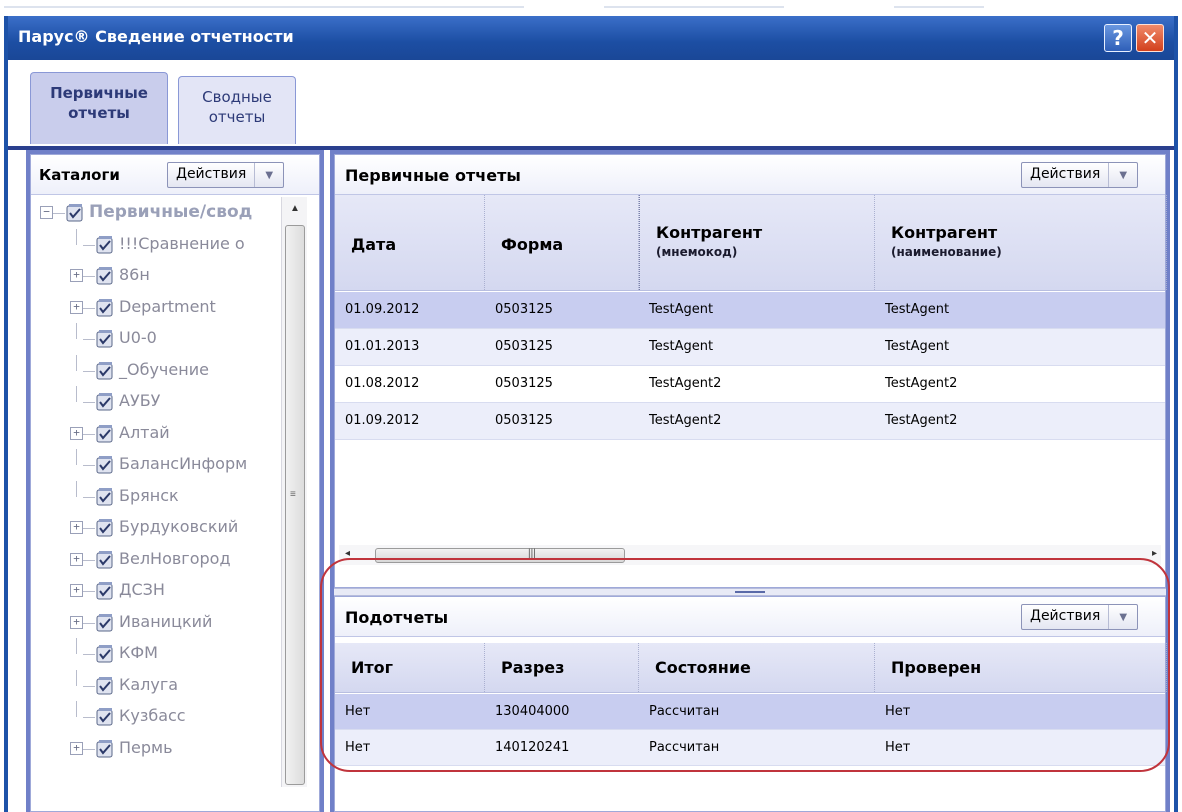  I want to click on primary-title: Первичные отчеты, so click(433, 175).